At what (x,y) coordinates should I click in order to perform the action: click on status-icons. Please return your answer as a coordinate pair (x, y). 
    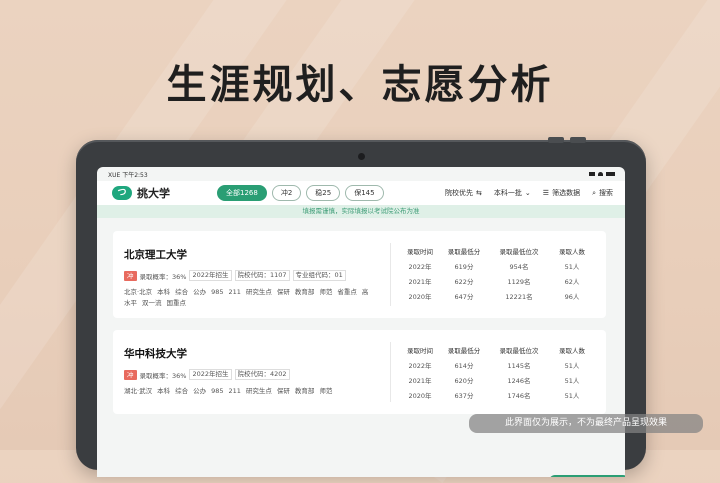
    Looking at the image, I should click on (602, 174).